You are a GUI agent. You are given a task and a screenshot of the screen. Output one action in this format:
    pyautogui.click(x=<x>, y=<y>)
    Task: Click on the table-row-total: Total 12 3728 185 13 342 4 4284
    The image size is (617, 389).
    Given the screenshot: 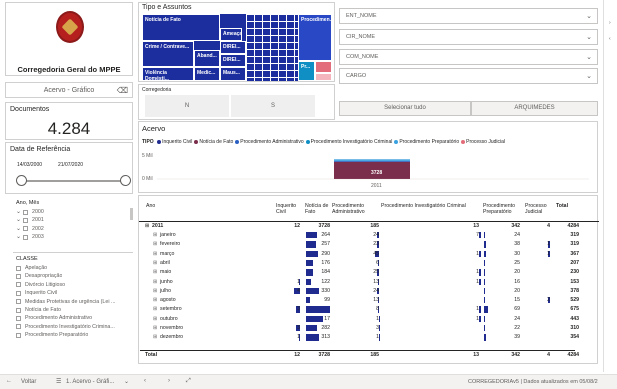 What is the action you would take?
    pyautogui.click(x=359, y=354)
    